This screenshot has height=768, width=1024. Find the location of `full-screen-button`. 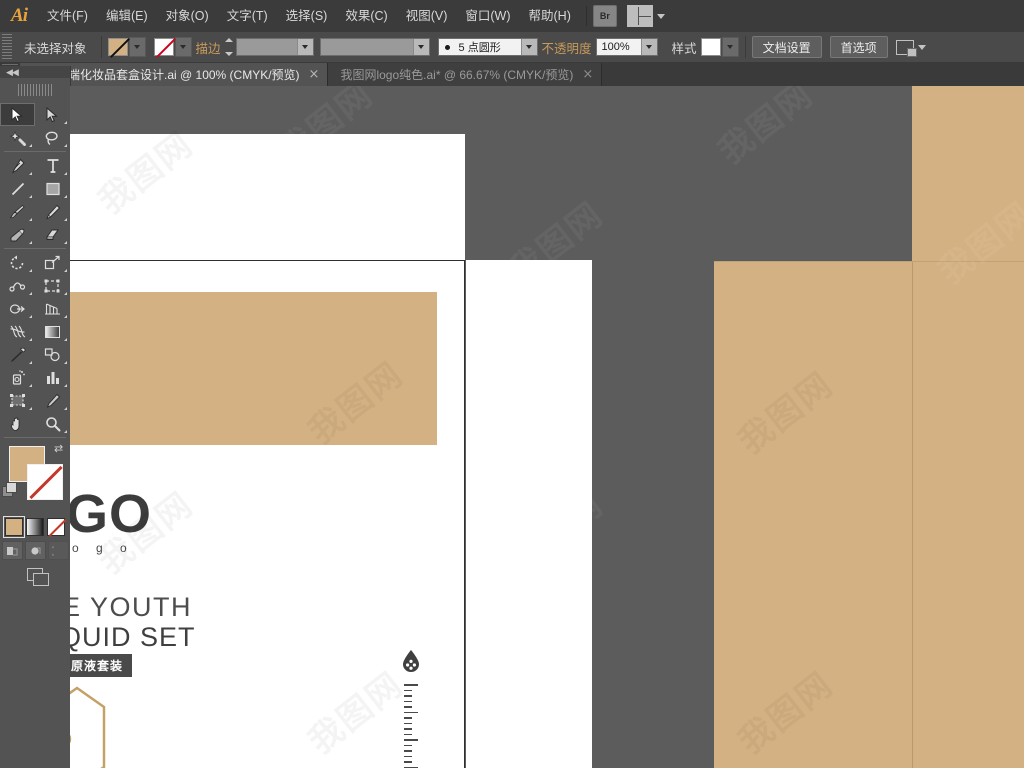

full-screen-button is located at coordinates (58, 550).